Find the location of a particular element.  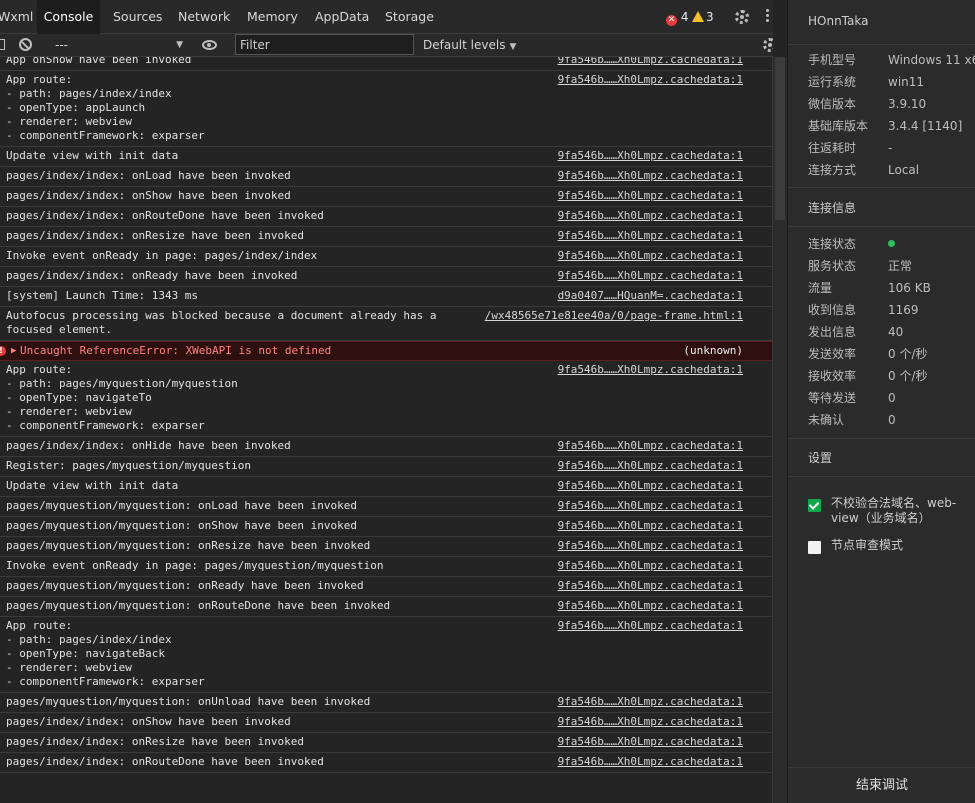

info-key: 连接状态 is located at coordinates (832, 244).